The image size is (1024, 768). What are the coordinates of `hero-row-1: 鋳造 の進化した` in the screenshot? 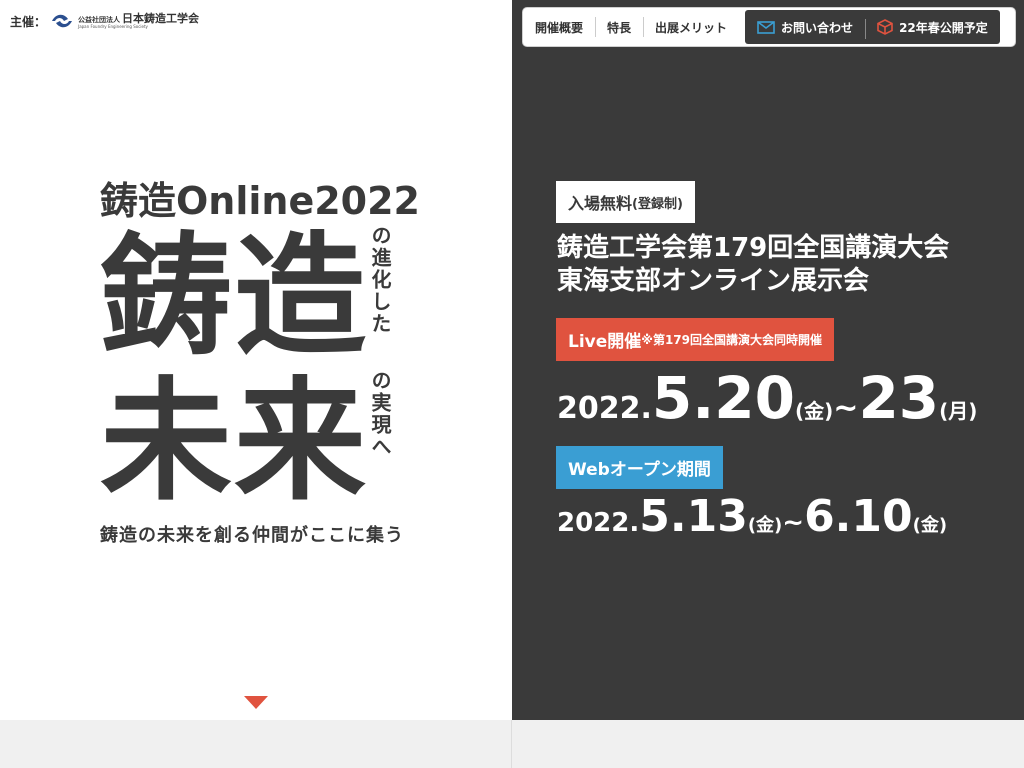 It's located at (260, 297).